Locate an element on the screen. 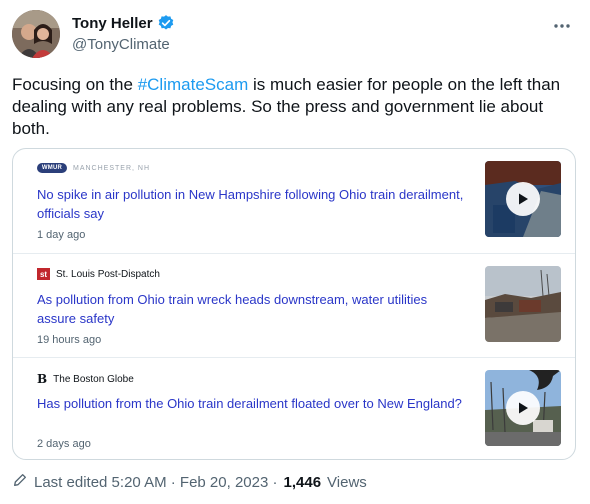 Image resolution: width=590 pixels, height=504 pixels. news-source-name: MANCHESTER, NH is located at coordinates (112, 168).